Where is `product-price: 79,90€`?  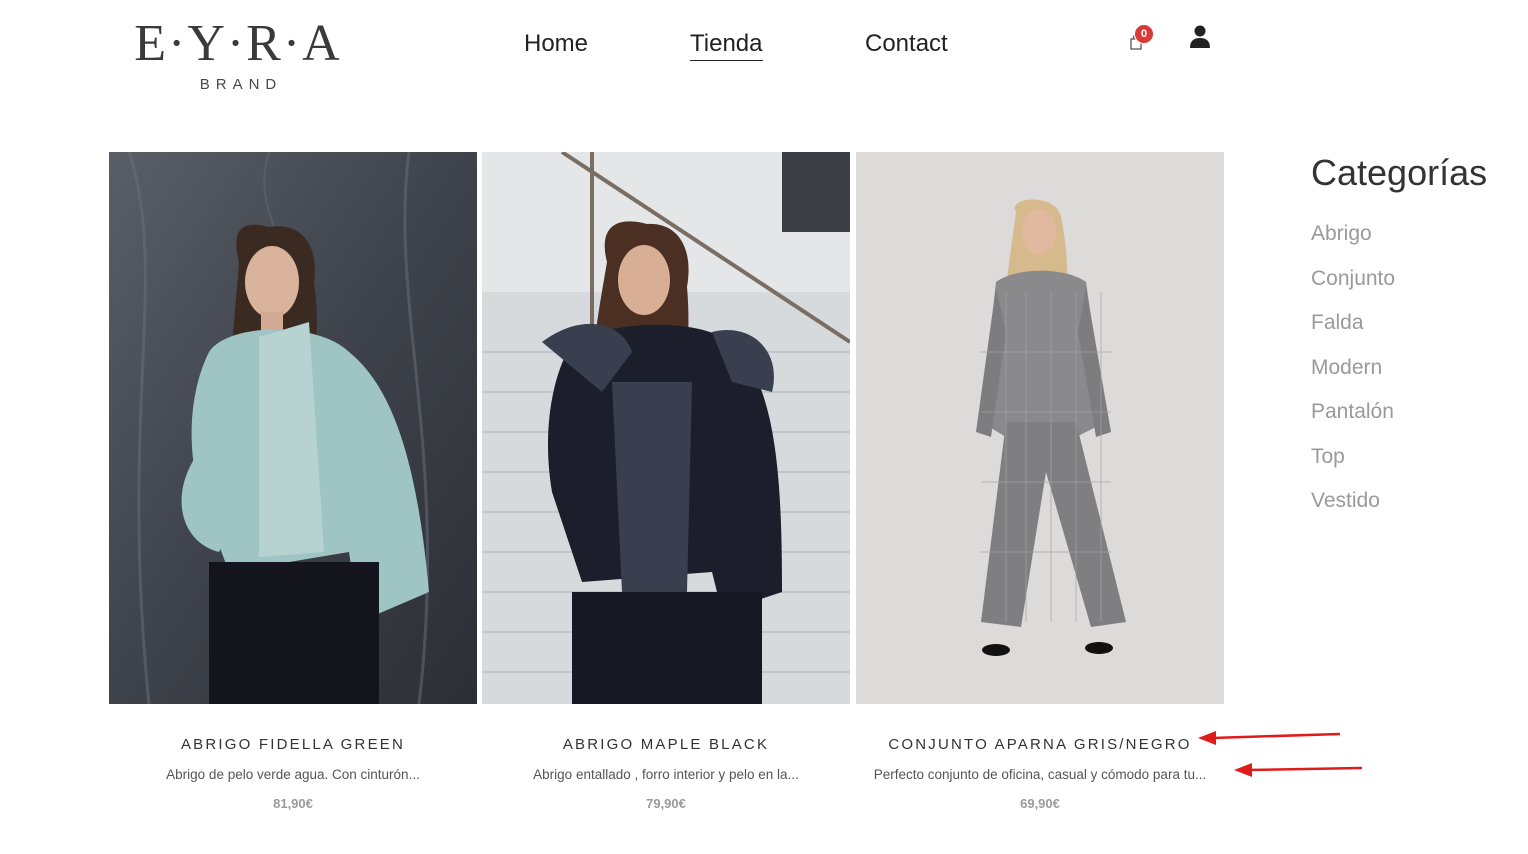 product-price: 79,90€ is located at coordinates (666, 803).